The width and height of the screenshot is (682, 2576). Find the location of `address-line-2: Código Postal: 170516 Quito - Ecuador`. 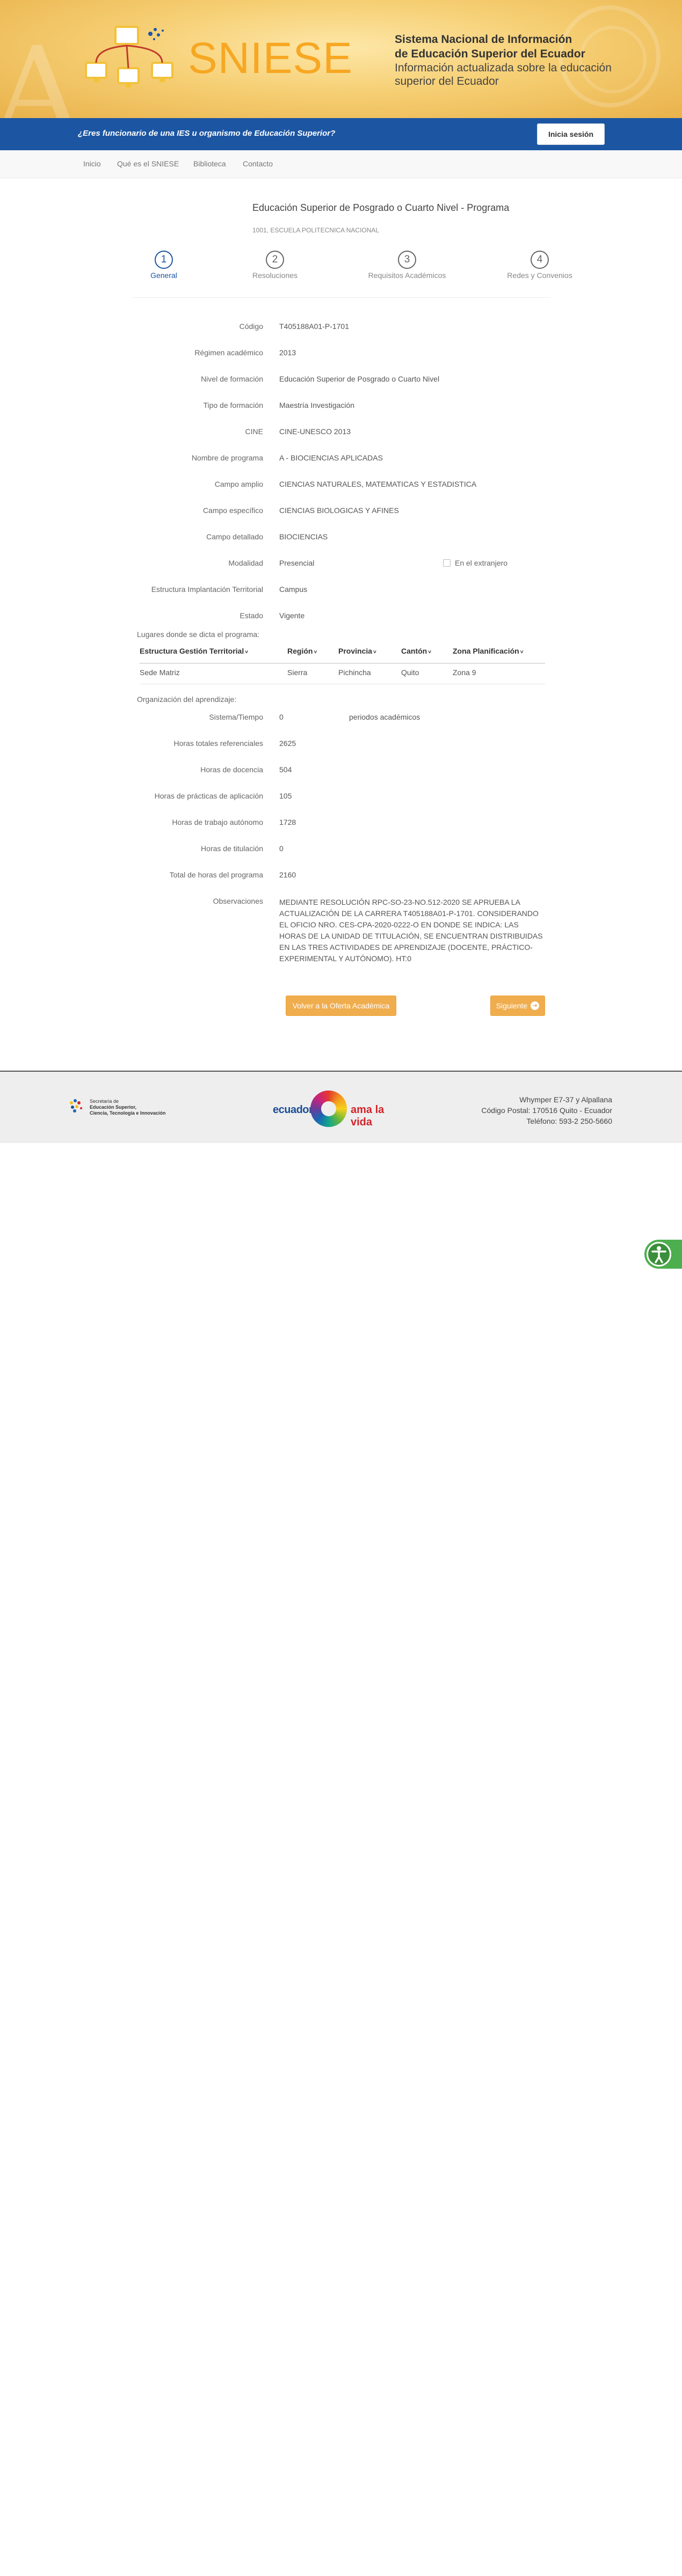

address-line-2: Código Postal: 170516 Quito - Ecuador is located at coordinates (546, 1110).